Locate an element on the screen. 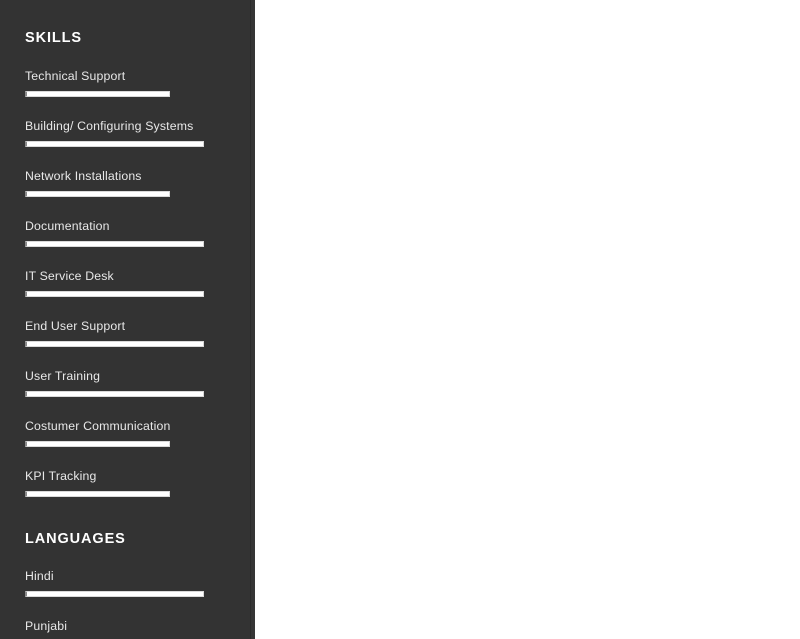 The width and height of the screenshot is (800, 639). skill-item: End User Support is located at coordinates (140, 333).